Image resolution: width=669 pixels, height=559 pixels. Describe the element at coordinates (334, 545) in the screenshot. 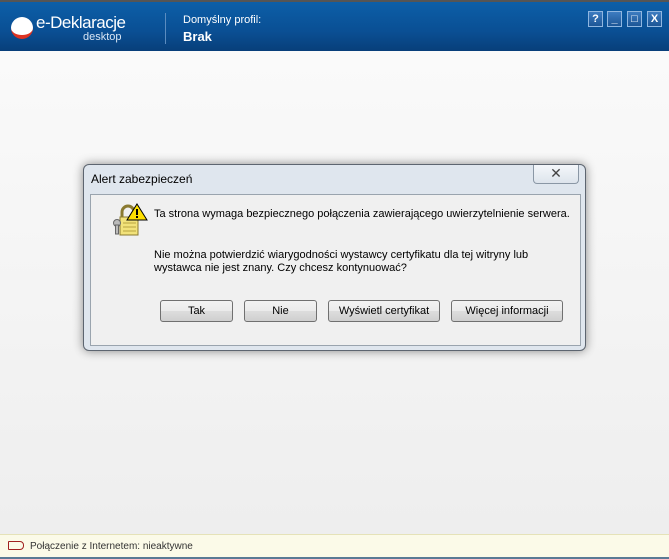

I see `status-bar: Połączenie z Internetem: nieaktywne` at that location.